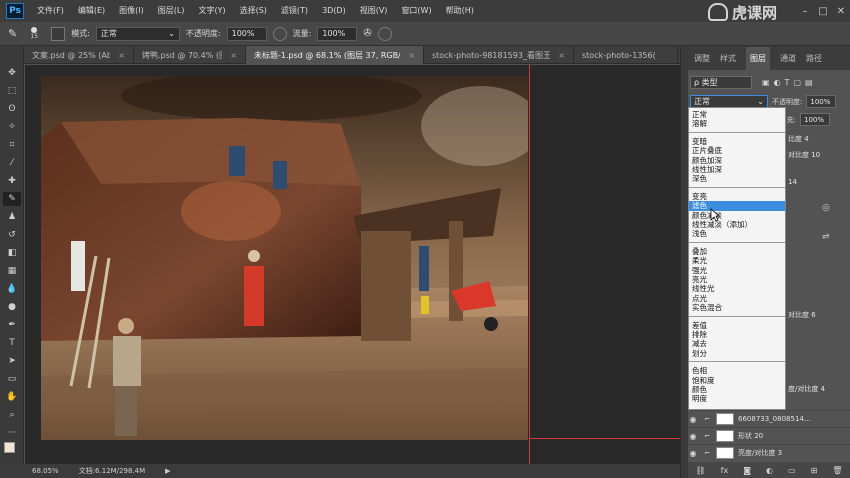 The image size is (850, 478). I want to click on panel-tab: 调整, so click(702, 58).